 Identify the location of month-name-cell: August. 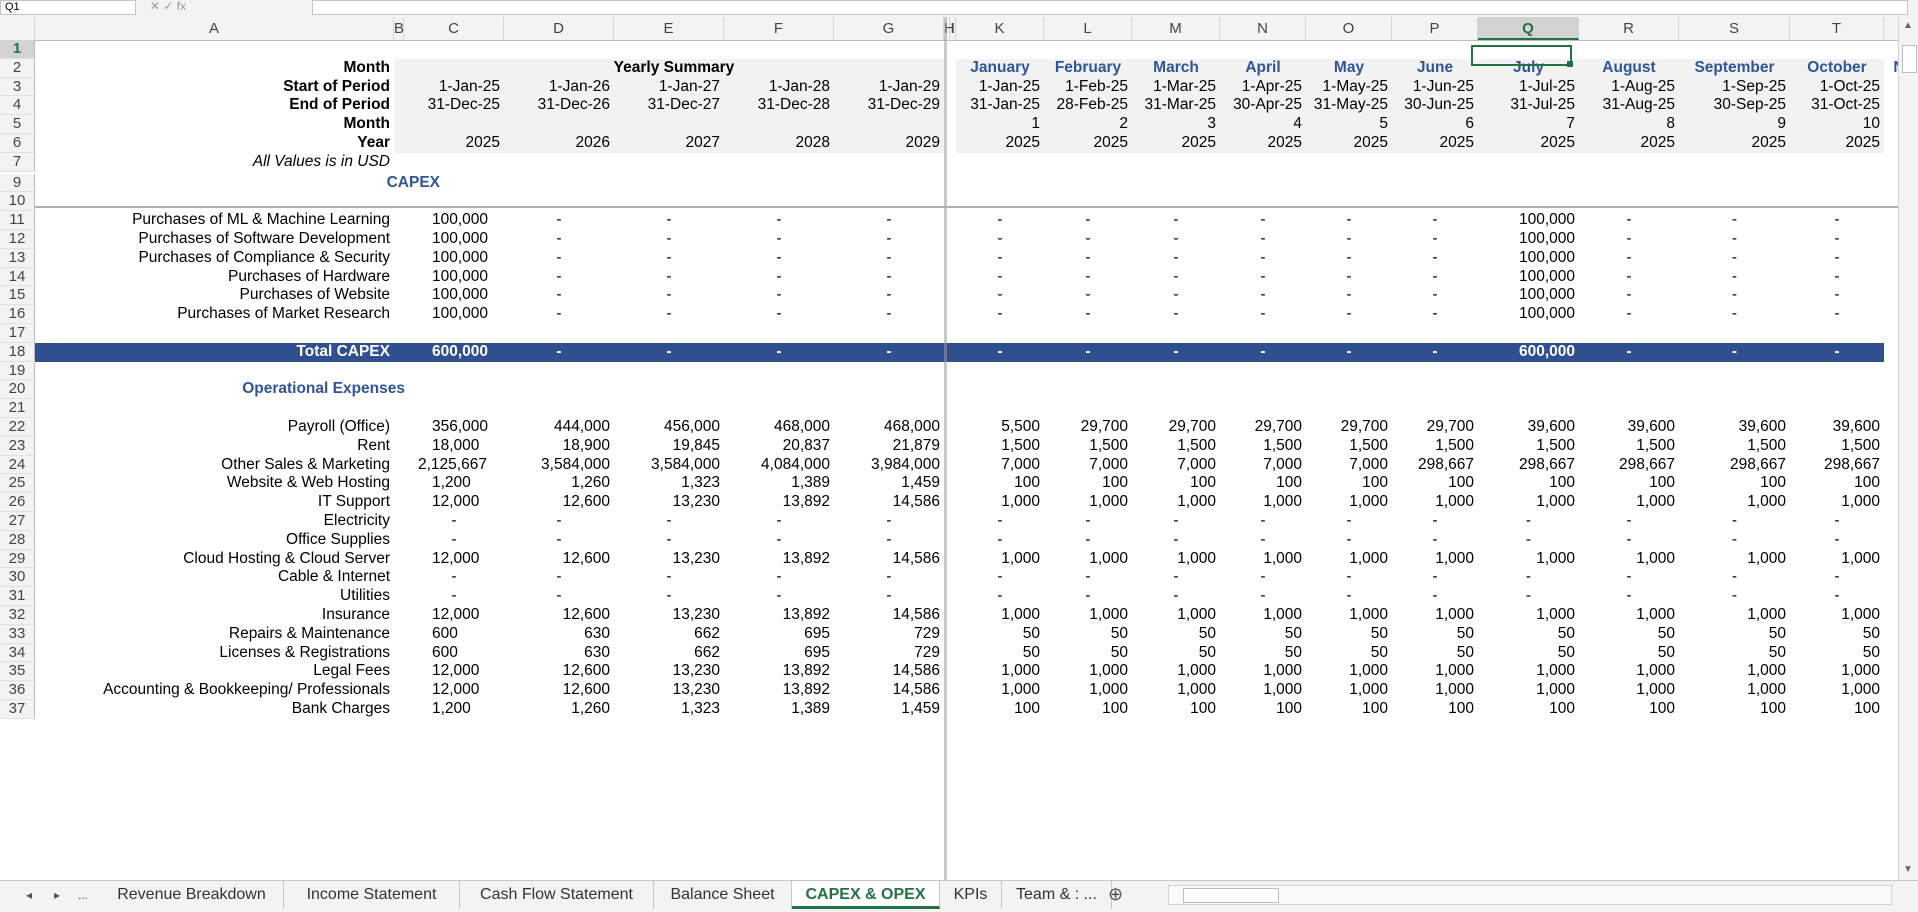
(1629, 68).